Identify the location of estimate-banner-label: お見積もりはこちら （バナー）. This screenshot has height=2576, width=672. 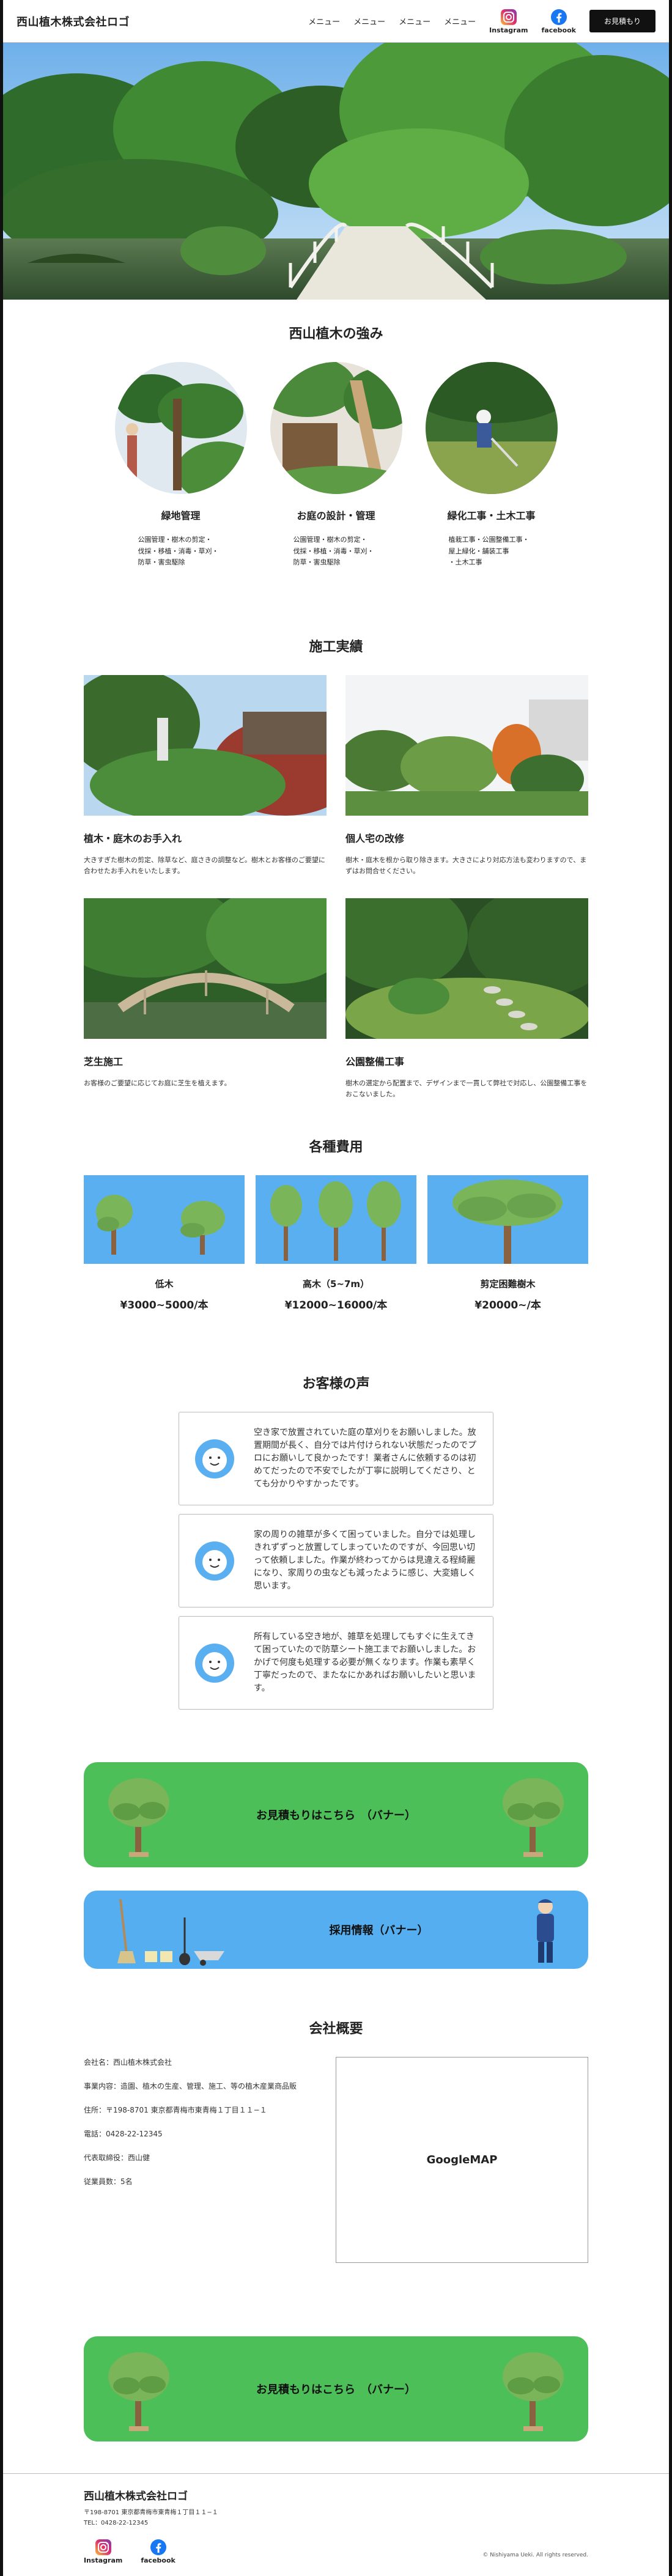
(336, 1816).